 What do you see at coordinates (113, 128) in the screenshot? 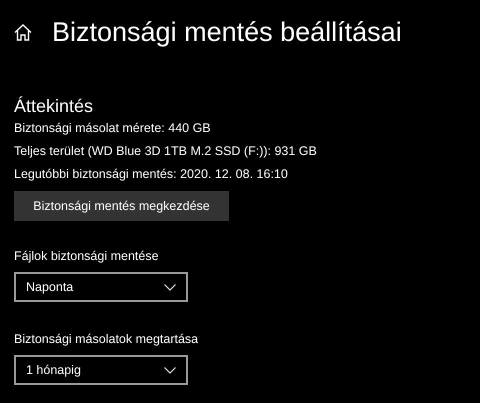
I see `info-text: Biztonsági másolat mérete: 440 GB` at bounding box center [113, 128].